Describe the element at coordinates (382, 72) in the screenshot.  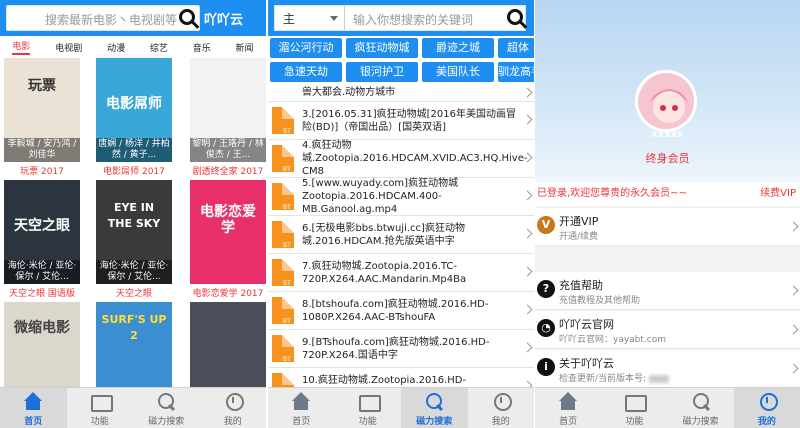
I see `keyword-button: 银河护卫` at that location.